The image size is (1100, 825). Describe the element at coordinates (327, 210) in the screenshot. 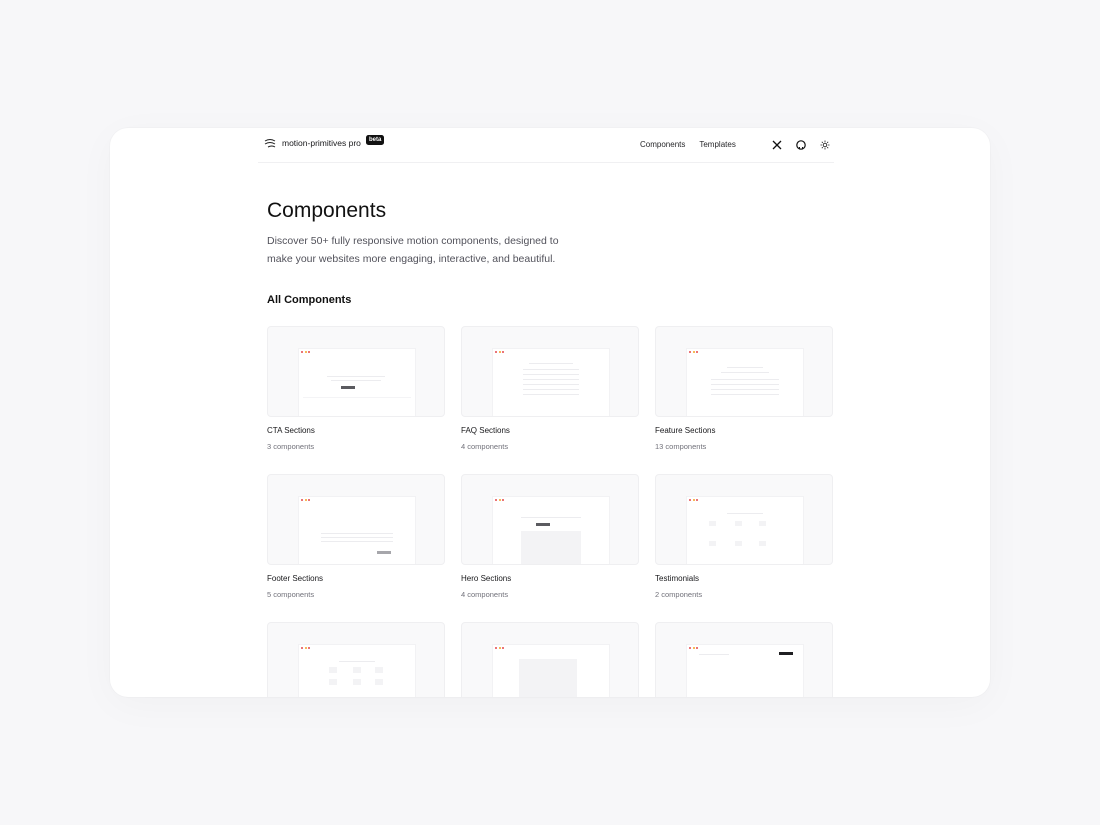

I see `page-title: Components` at that location.